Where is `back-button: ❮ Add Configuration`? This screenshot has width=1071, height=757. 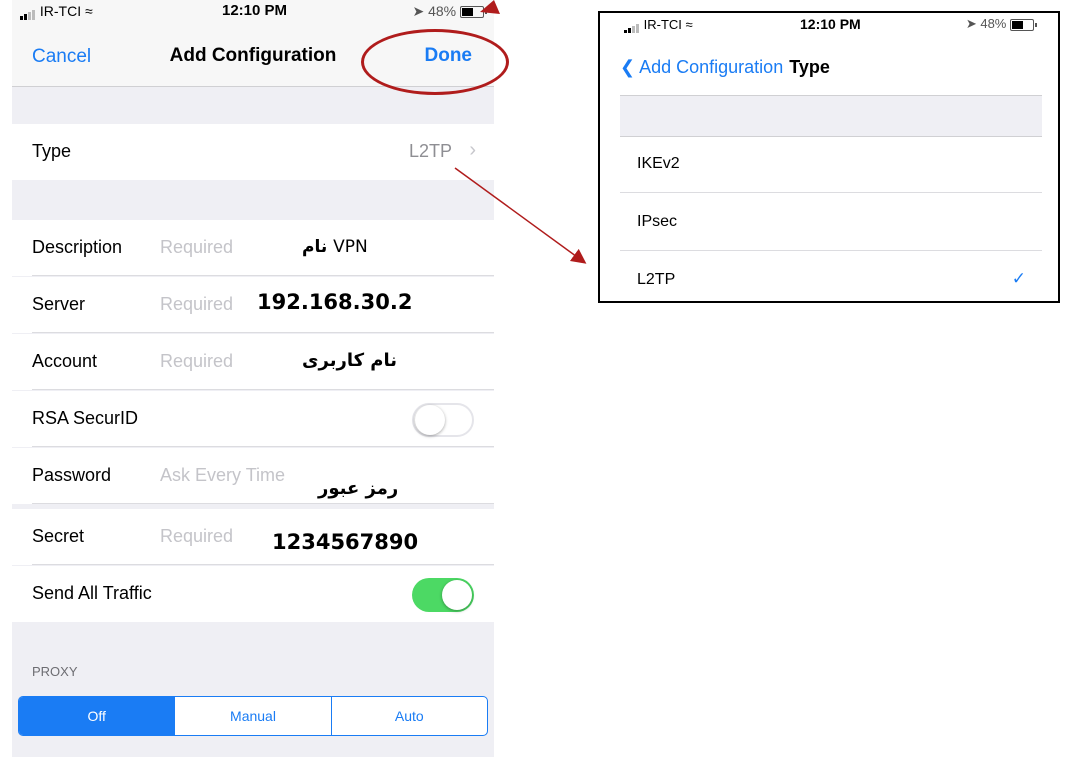
back-button: ❮ Add Configuration is located at coordinates (701, 67).